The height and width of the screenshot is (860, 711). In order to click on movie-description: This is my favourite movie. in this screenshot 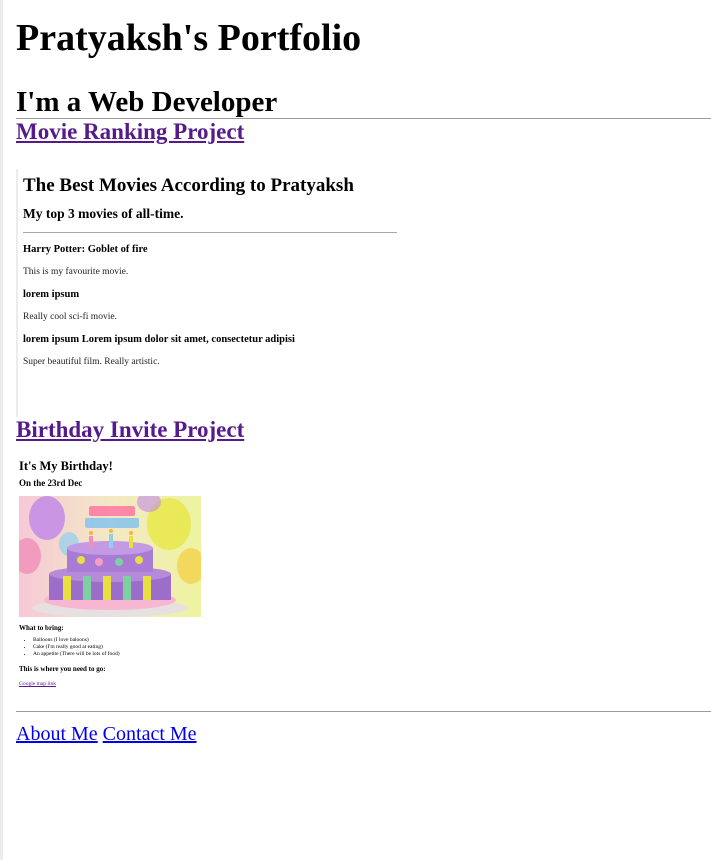, I will do `click(76, 272)`.